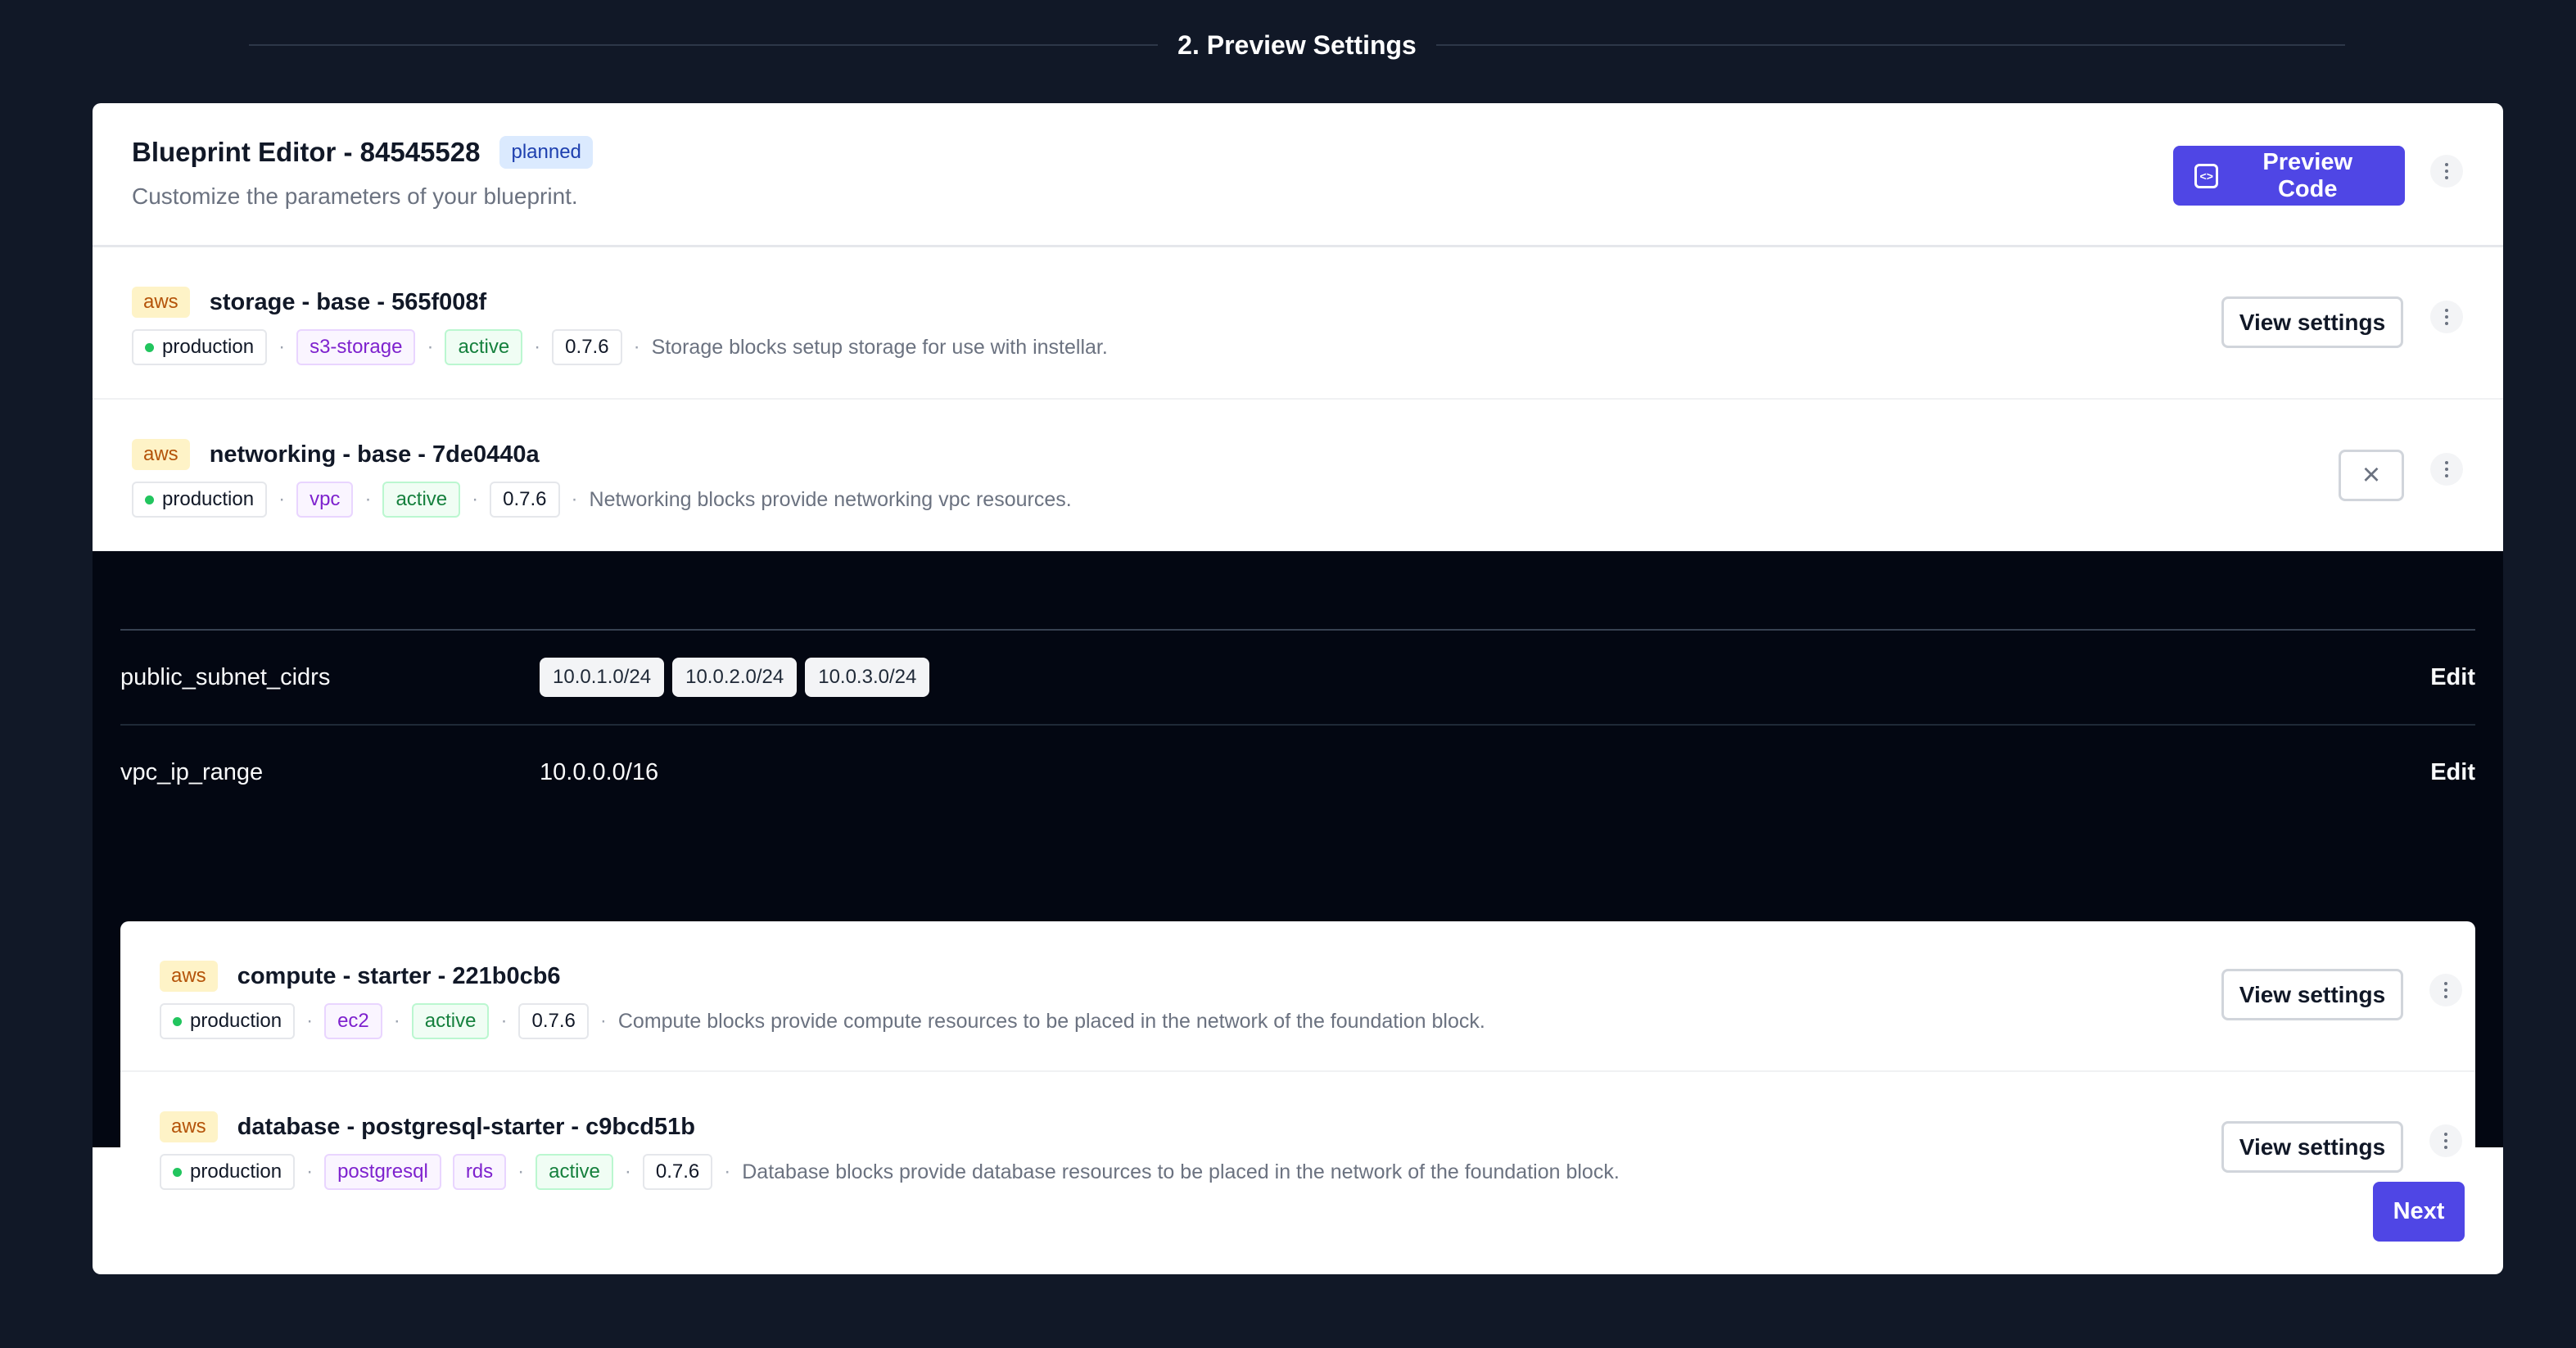 This screenshot has width=2576, height=1348. What do you see at coordinates (2419, 1212) in the screenshot?
I see `next-button: Next` at bounding box center [2419, 1212].